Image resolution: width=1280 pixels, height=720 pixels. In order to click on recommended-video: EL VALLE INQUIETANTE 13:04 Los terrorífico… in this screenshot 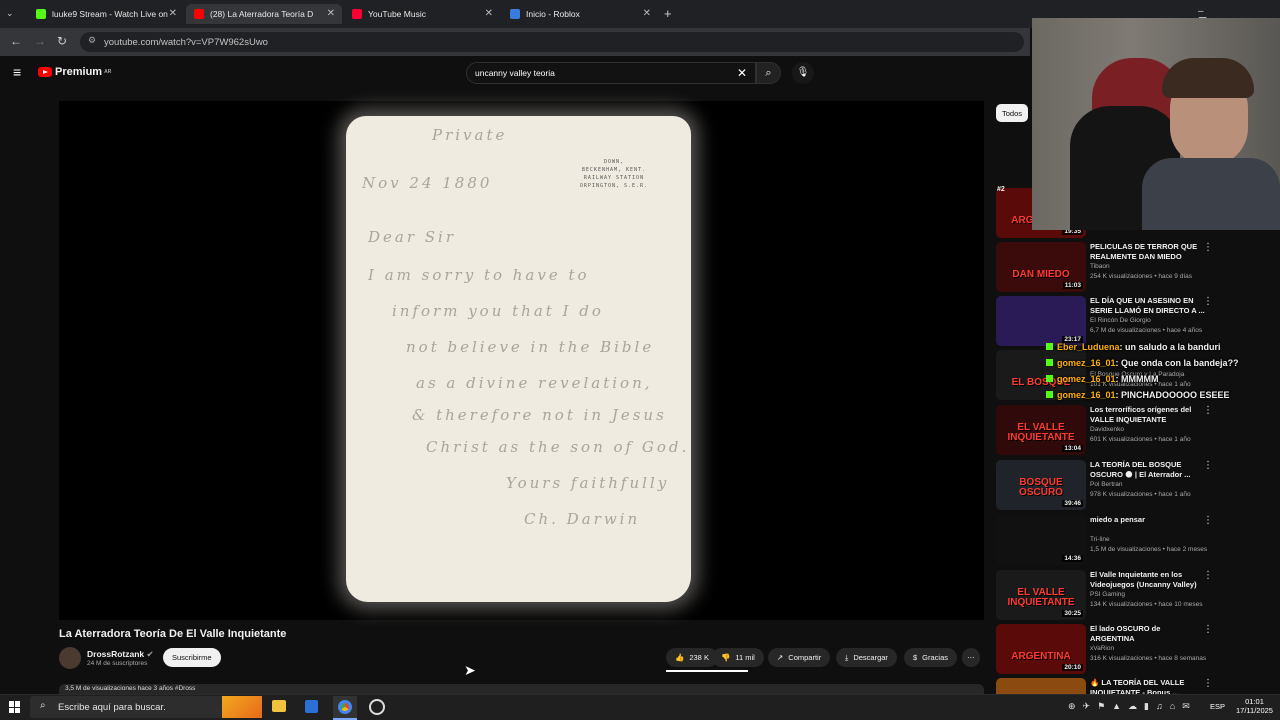, I will do `click(1134, 431)`.